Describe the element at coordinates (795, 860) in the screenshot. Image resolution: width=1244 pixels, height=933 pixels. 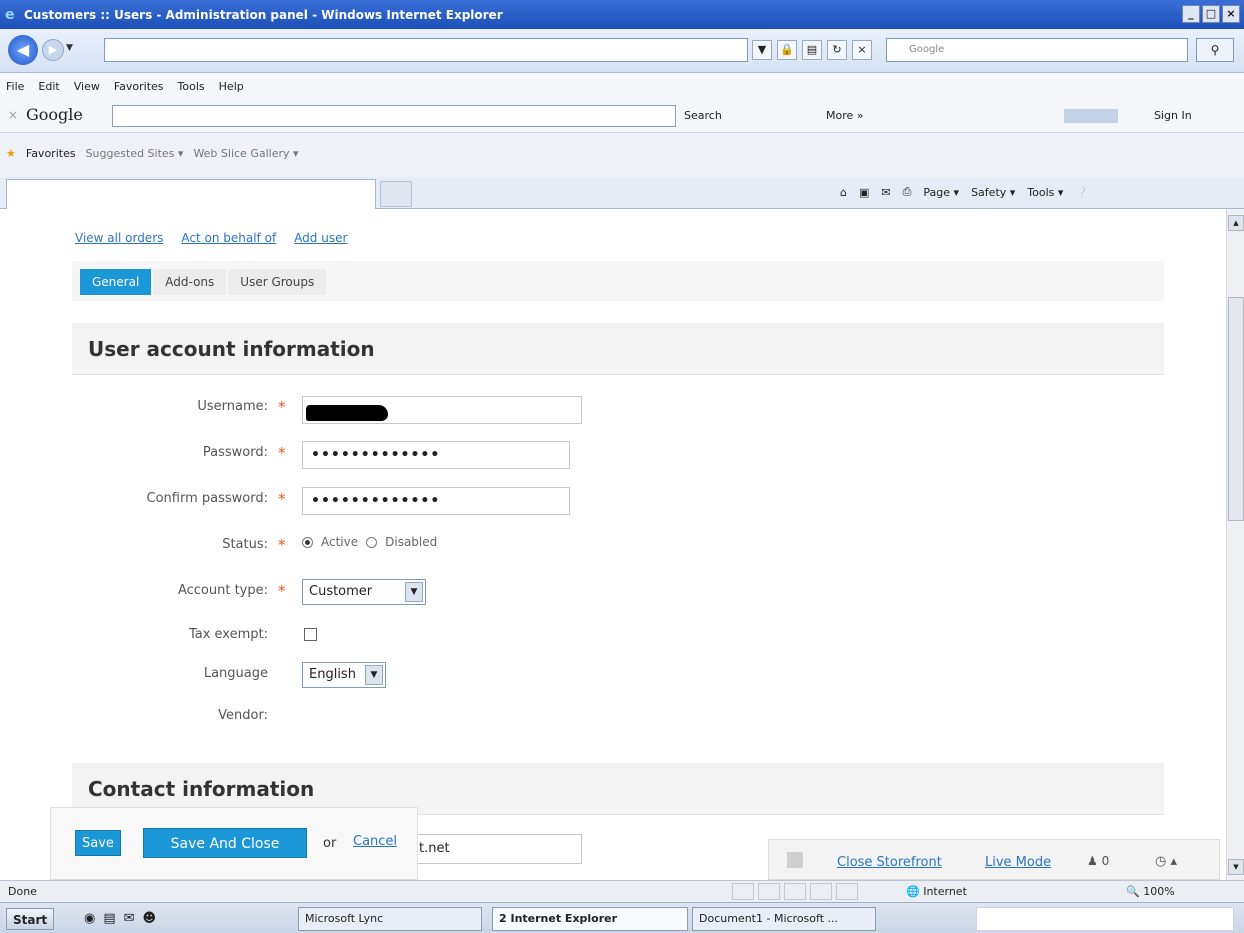
I see `edit-icon` at that location.